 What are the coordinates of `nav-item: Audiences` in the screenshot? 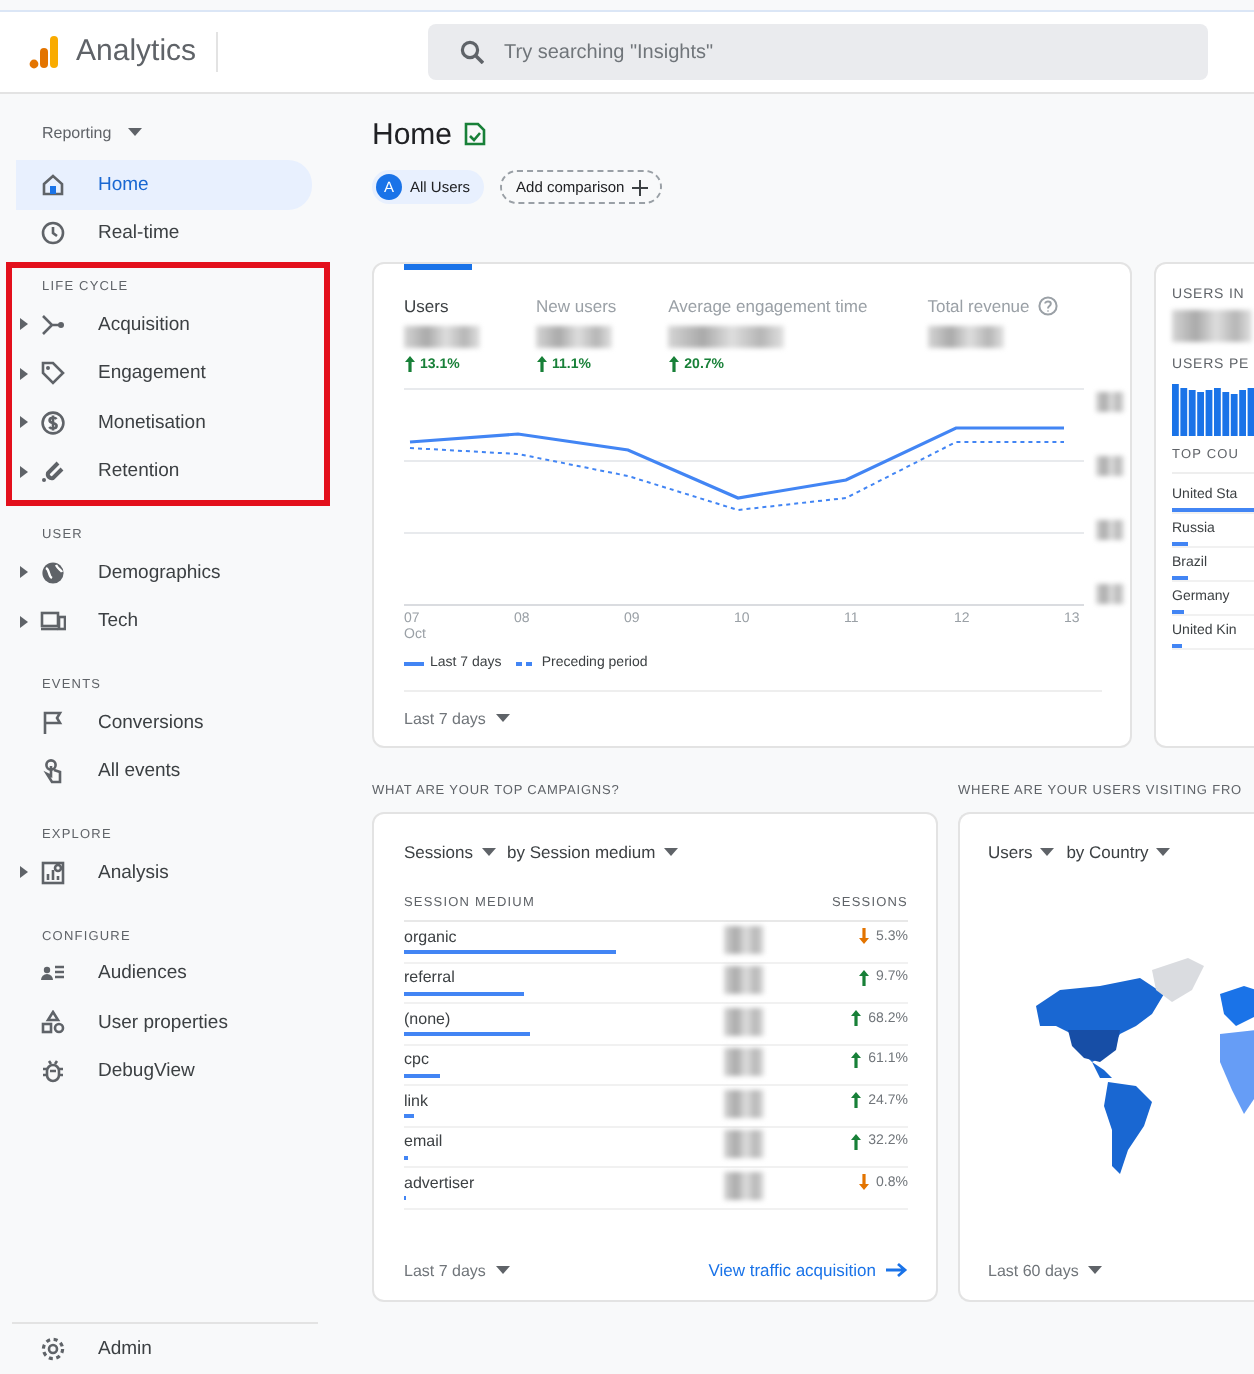 It's located at (160, 973).